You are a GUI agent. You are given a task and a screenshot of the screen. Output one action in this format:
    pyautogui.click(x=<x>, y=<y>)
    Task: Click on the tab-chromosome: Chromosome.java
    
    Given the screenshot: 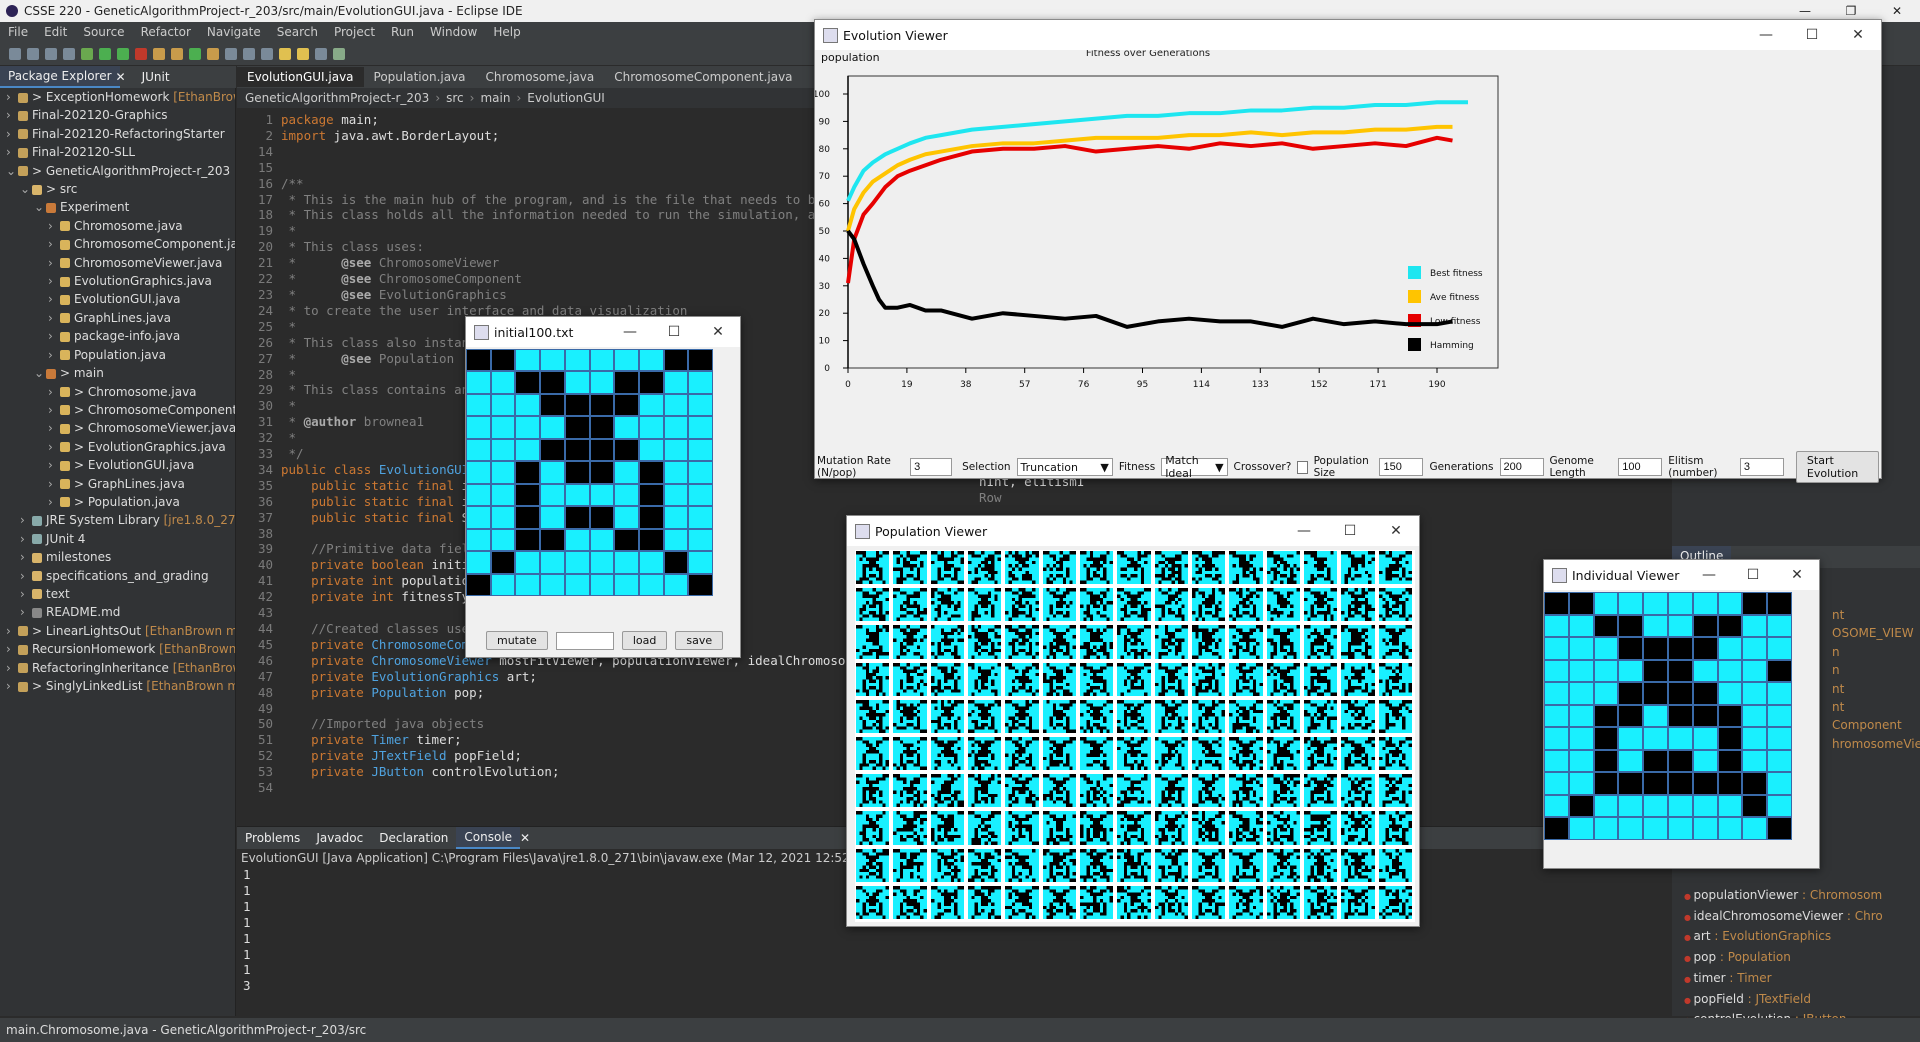 What is the action you would take?
    pyautogui.click(x=540, y=77)
    